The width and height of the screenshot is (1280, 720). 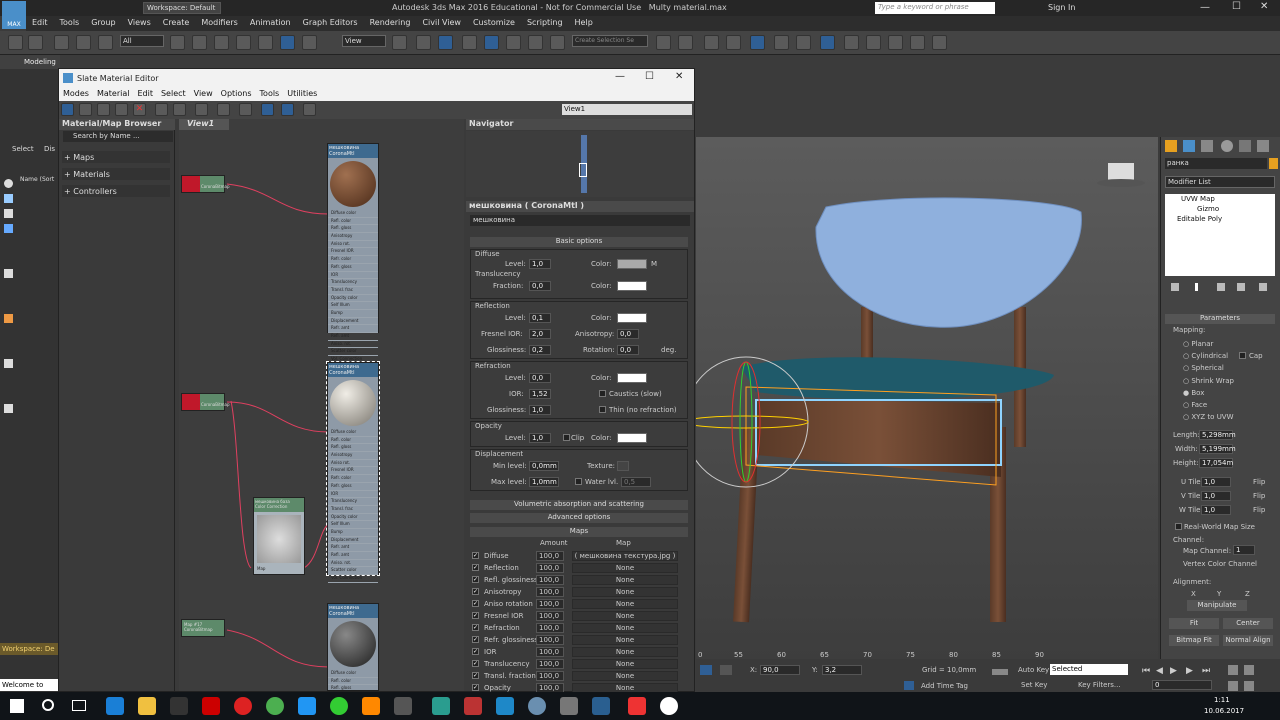 I want to click on select-by-name-icon, so click(x=199, y=42).